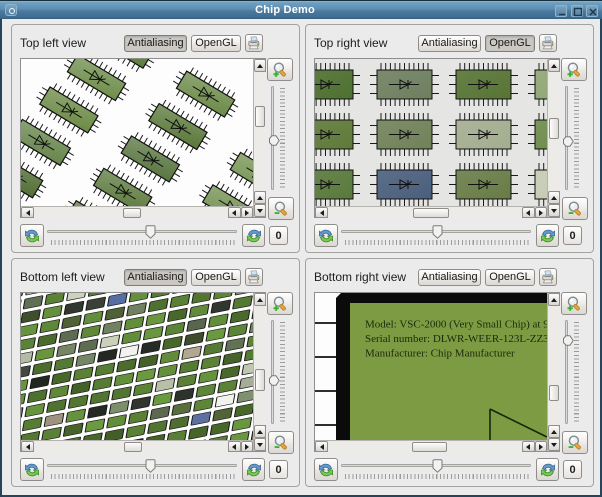  Describe the element at coordinates (440, 354) in the screenshot. I see `svg-text:Manufacturer: Chip Manufacture: Manufacturer: Chip Manufacturer` at that location.